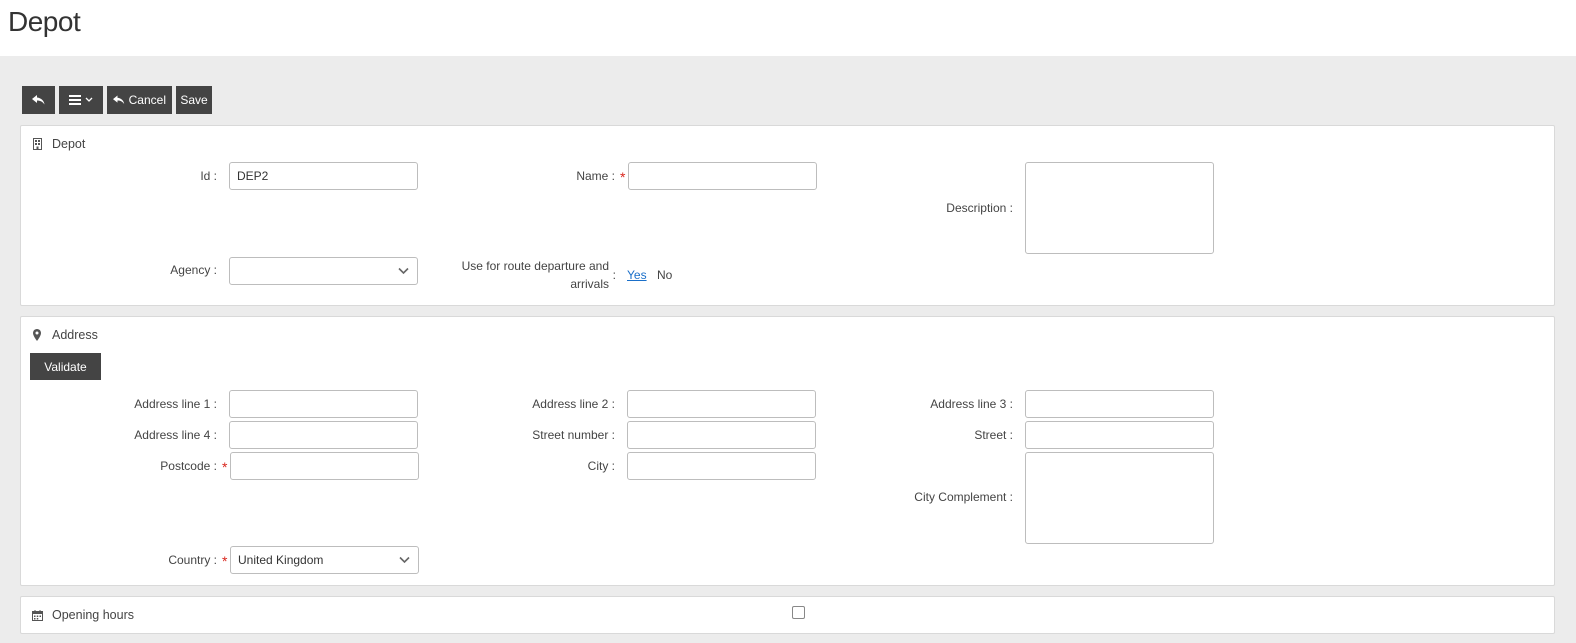 This screenshot has width=1576, height=643. I want to click on postcode-required-marker: *, so click(225, 467).